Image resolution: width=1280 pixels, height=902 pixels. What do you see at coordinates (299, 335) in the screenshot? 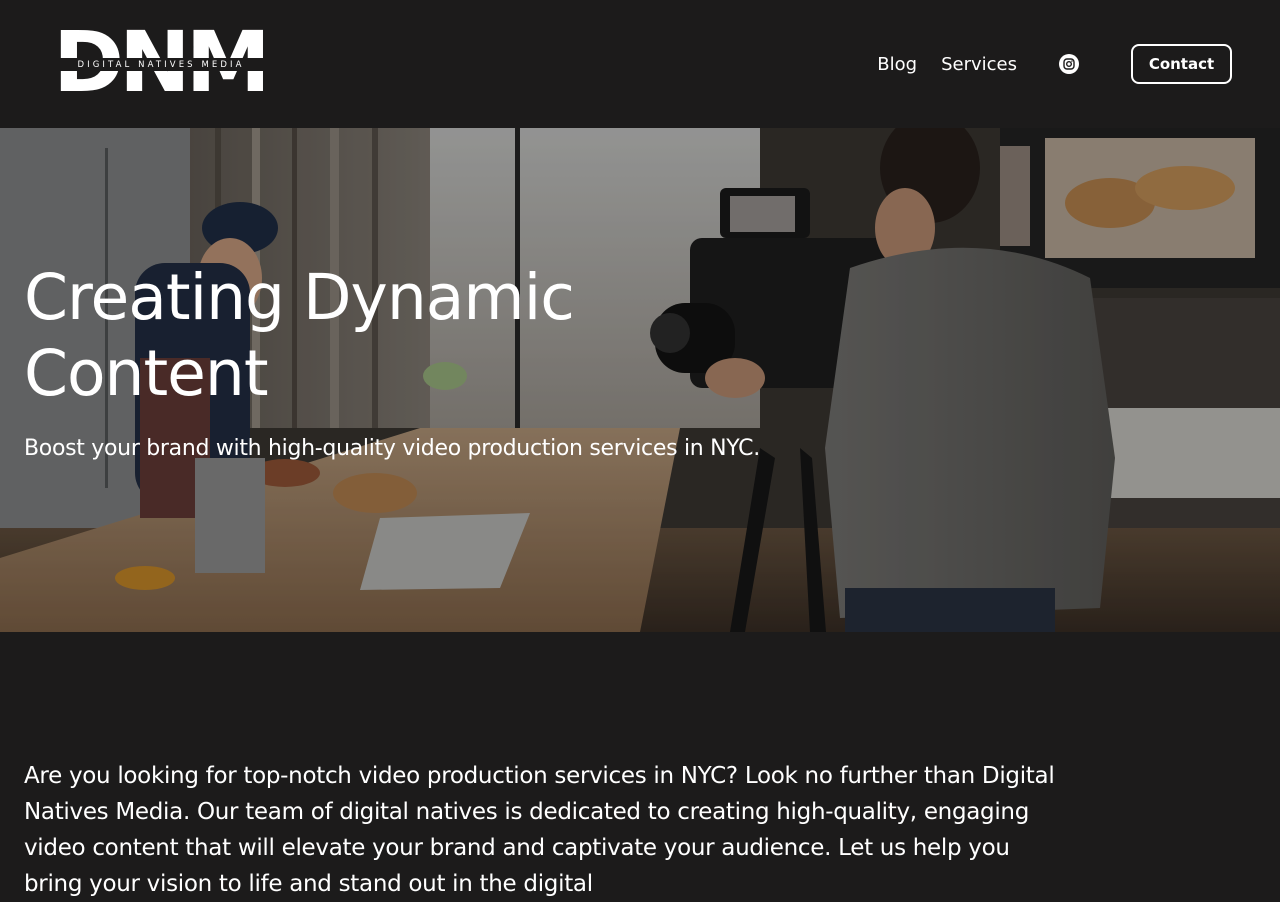
I see `hero-title: Creating Dynamic Content` at bounding box center [299, 335].